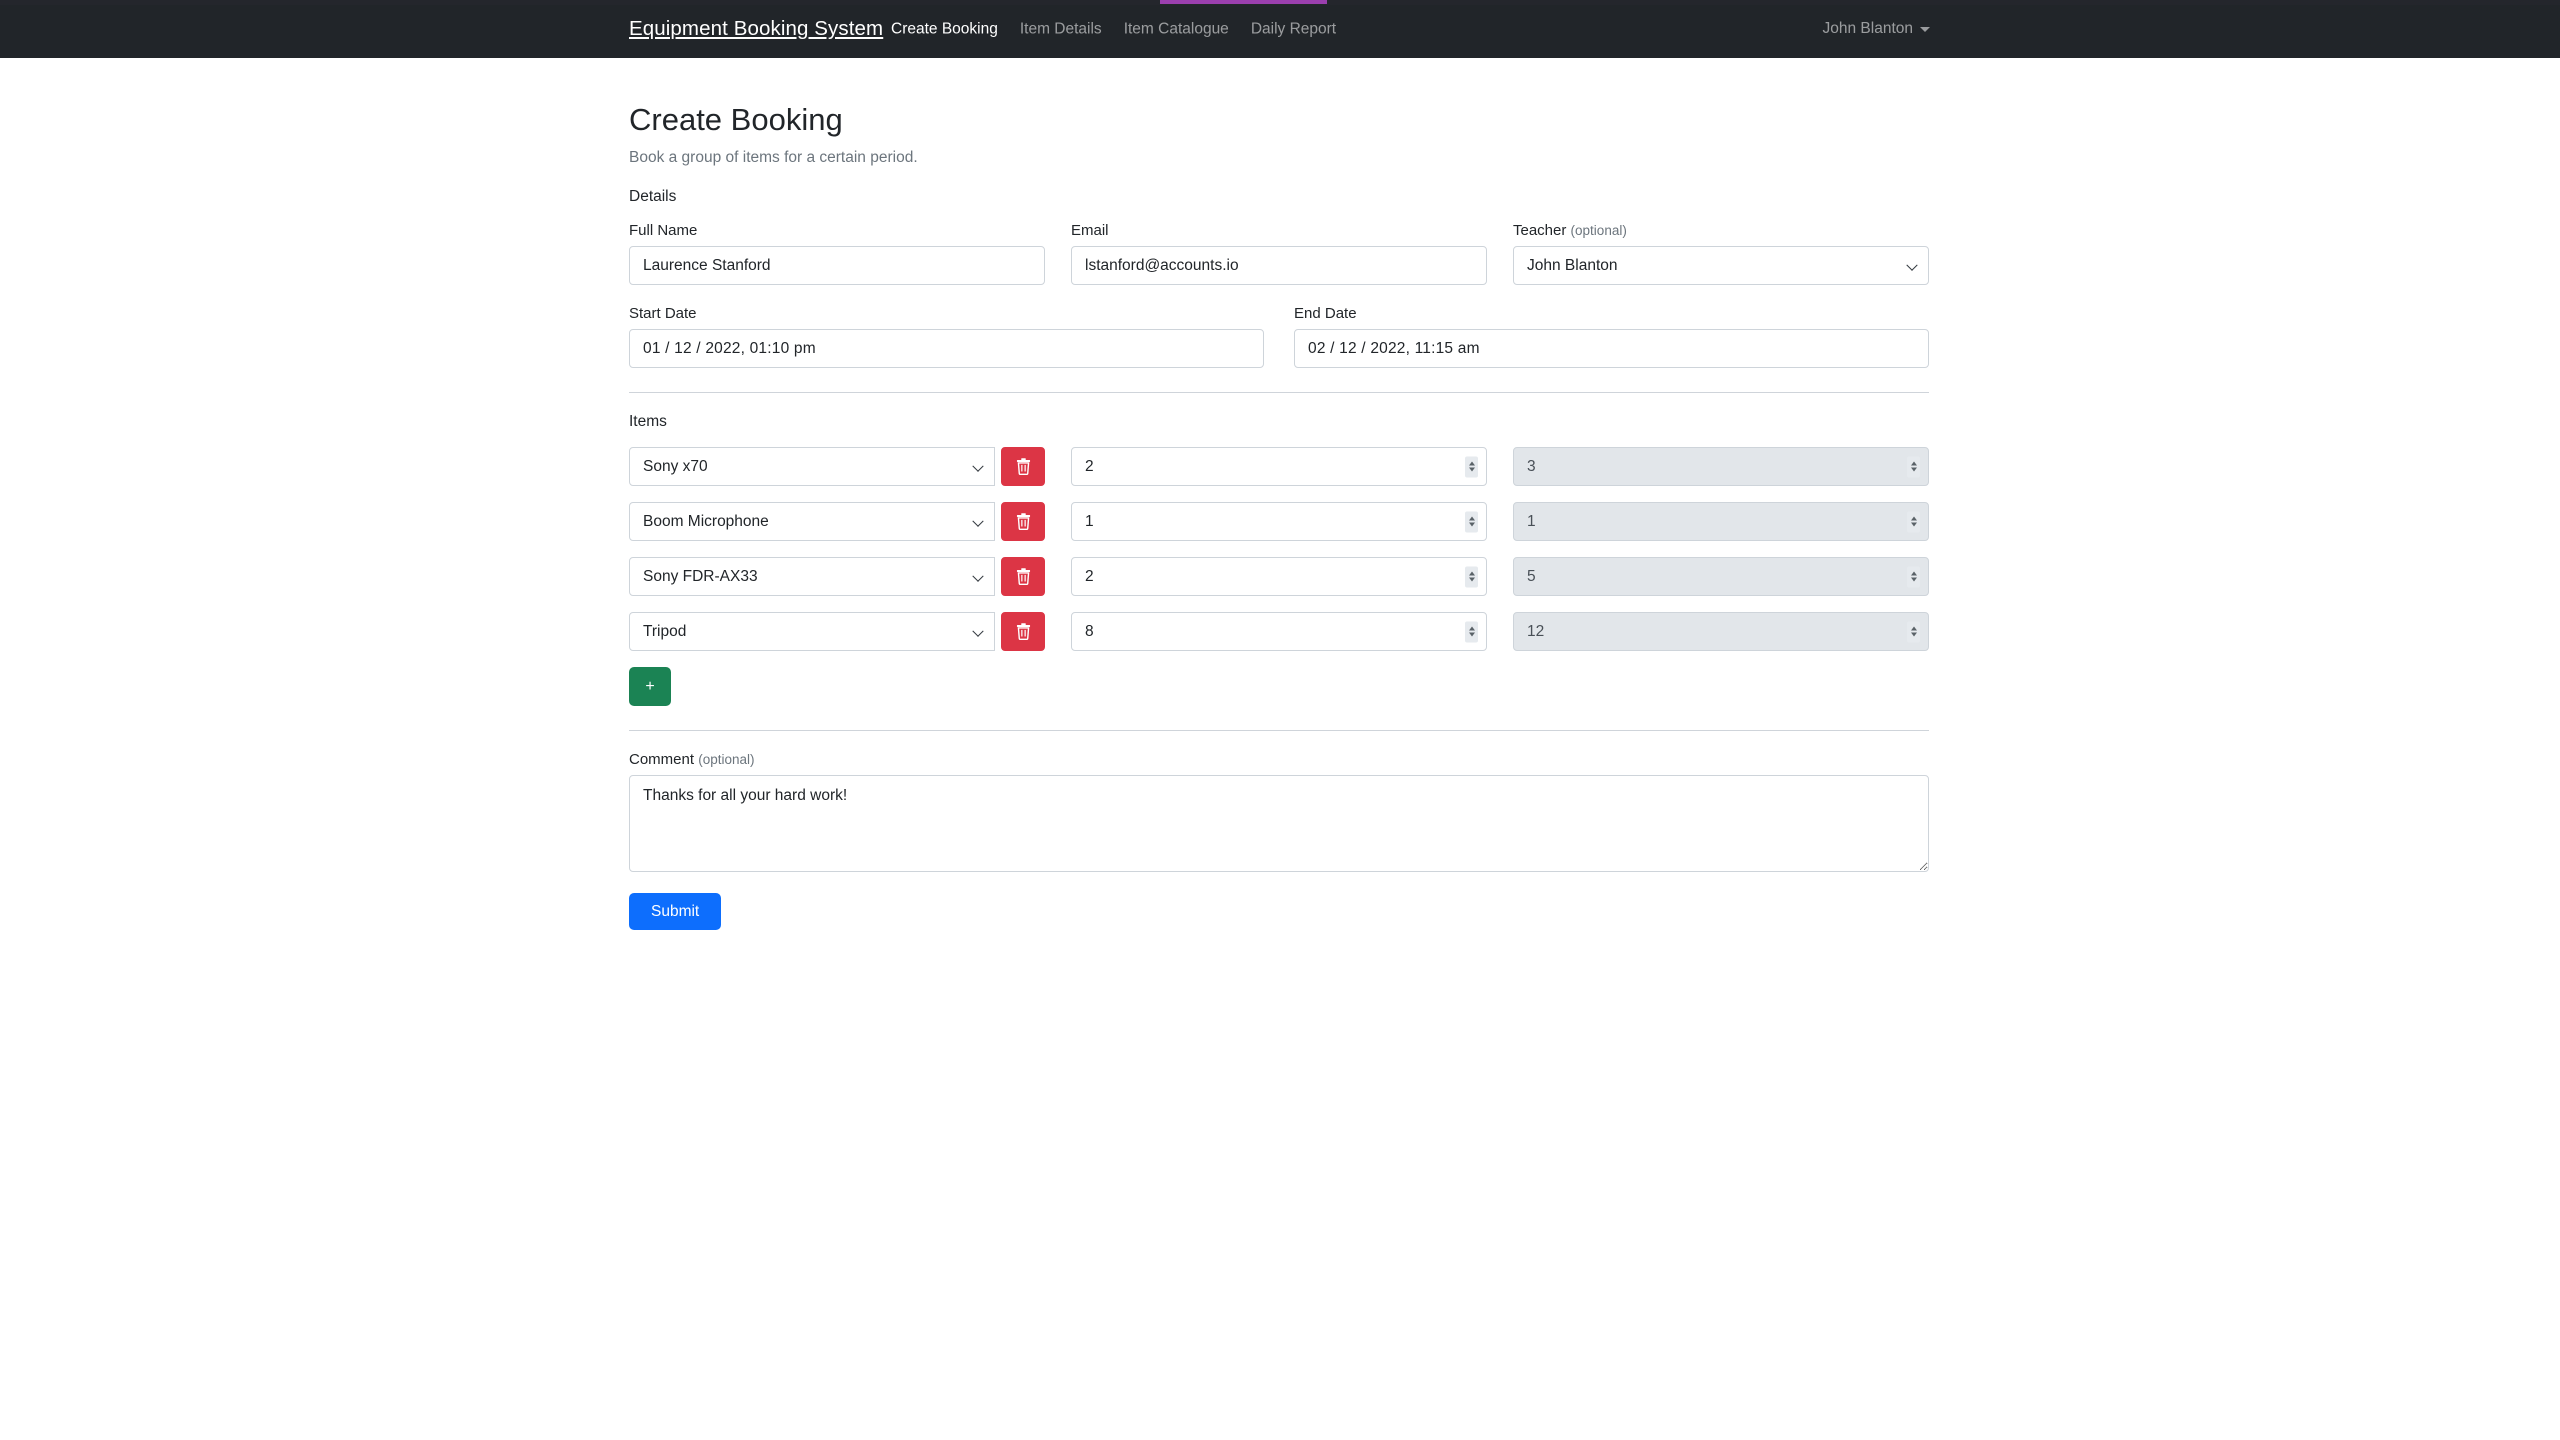 This screenshot has height=1440, width=2560. I want to click on item-select-wrap: Tripod, so click(812, 632).